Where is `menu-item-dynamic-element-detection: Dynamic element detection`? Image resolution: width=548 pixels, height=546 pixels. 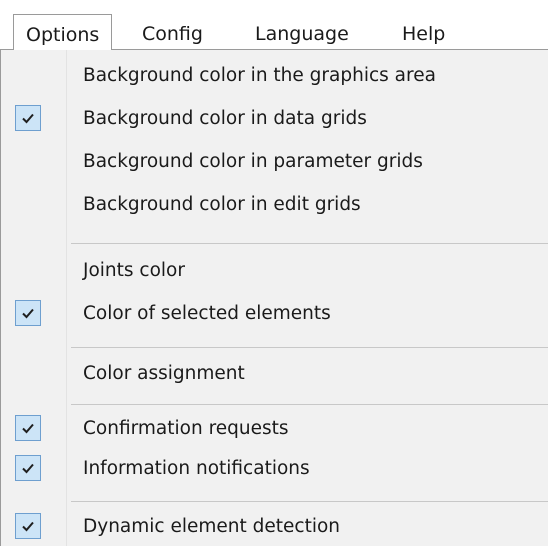
menu-item-dynamic-element-detection: Dynamic element detection is located at coordinates (274, 526).